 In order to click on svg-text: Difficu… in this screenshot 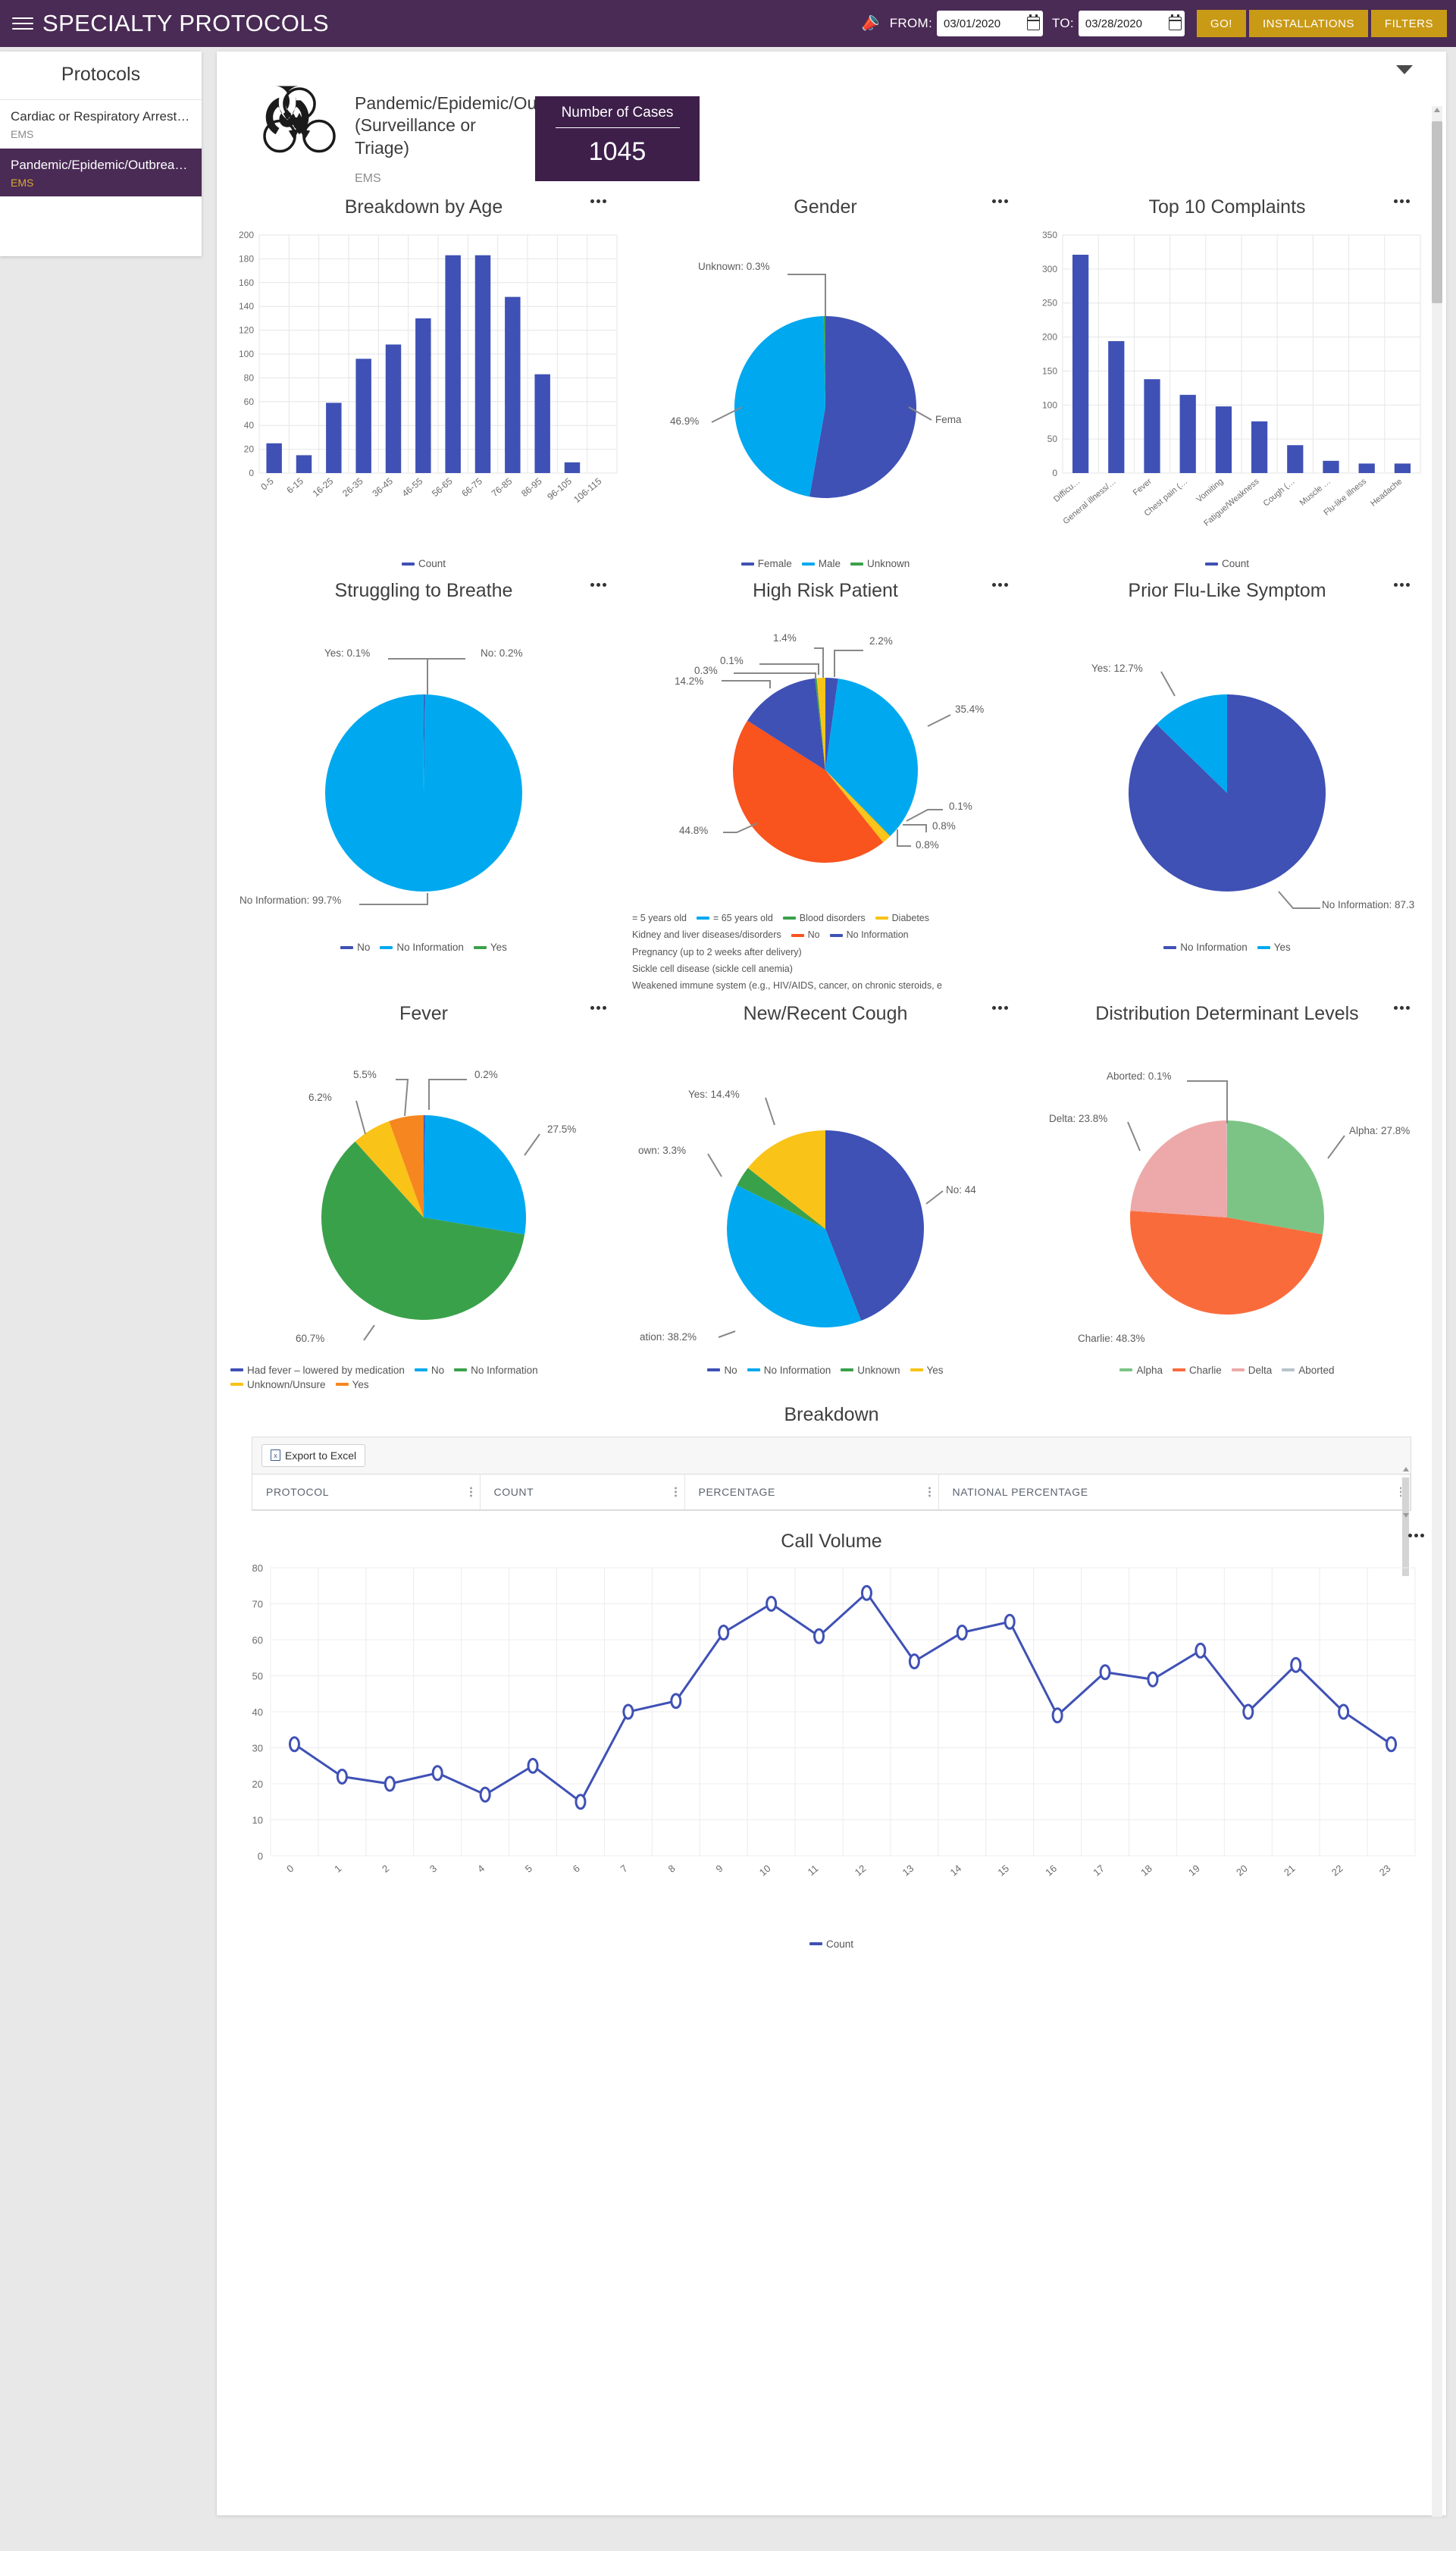, I will do `click(1067, 491)`.